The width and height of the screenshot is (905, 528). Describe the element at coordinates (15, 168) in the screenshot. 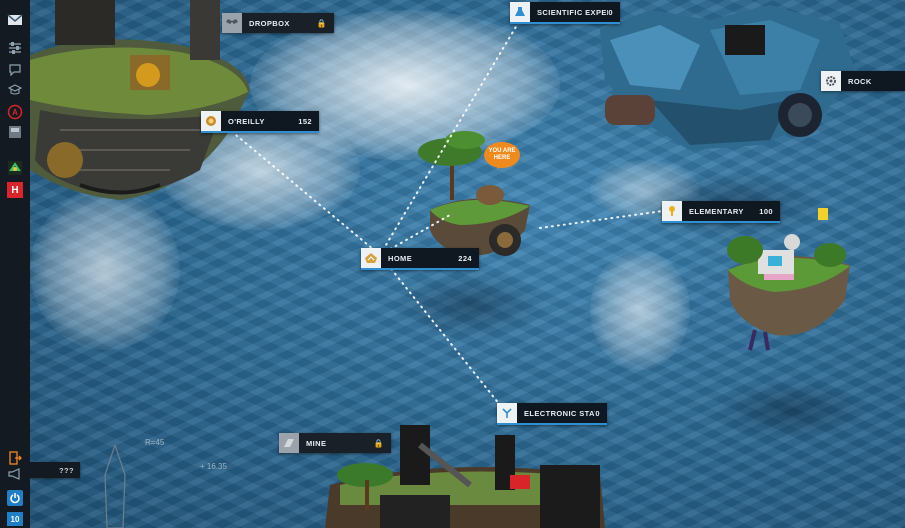

I see `recycle-icon` at that location.